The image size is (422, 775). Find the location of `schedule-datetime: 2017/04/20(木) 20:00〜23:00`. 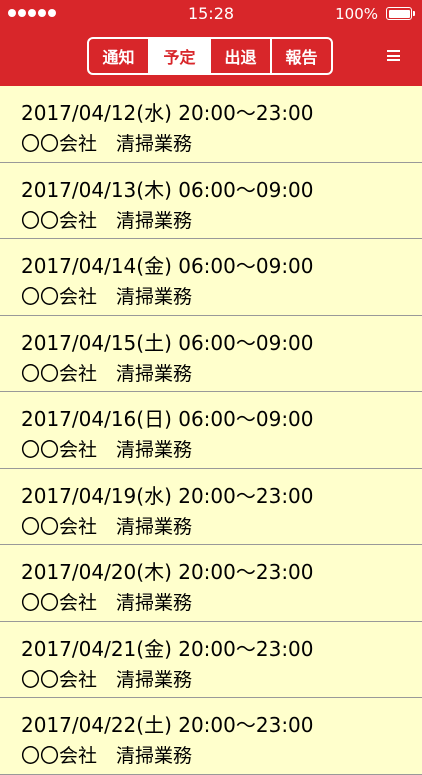

schedule-datetime: 2017/04/20(木) 20:00〜23:00 is located at coordinates (167, 572).